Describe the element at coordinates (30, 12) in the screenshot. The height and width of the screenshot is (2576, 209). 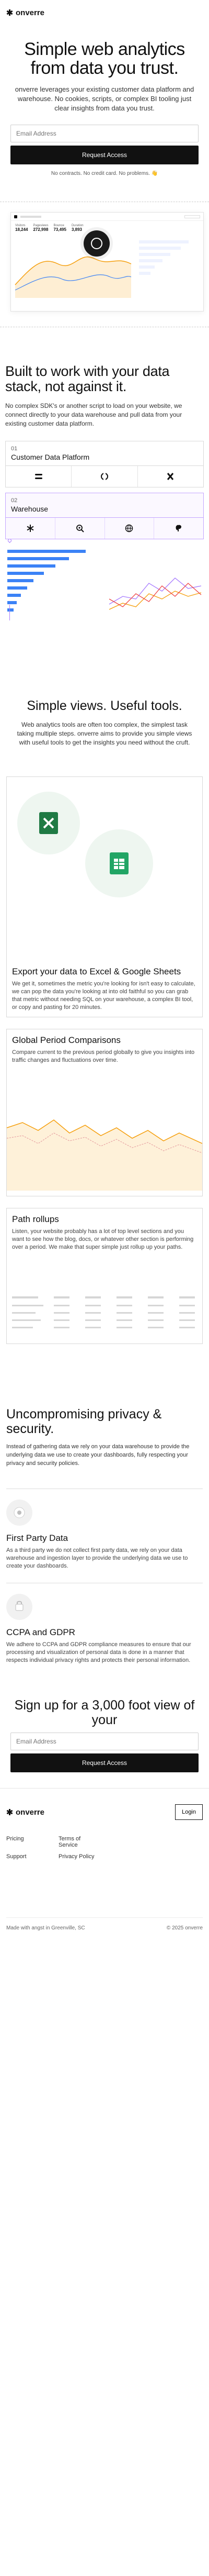
I see `brand-name: onverre` at that location.